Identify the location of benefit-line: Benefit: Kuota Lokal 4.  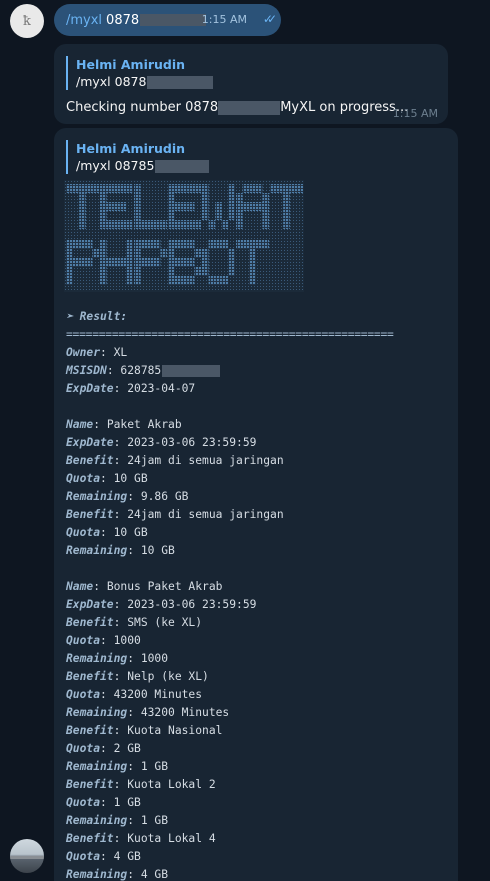
(141, 838).